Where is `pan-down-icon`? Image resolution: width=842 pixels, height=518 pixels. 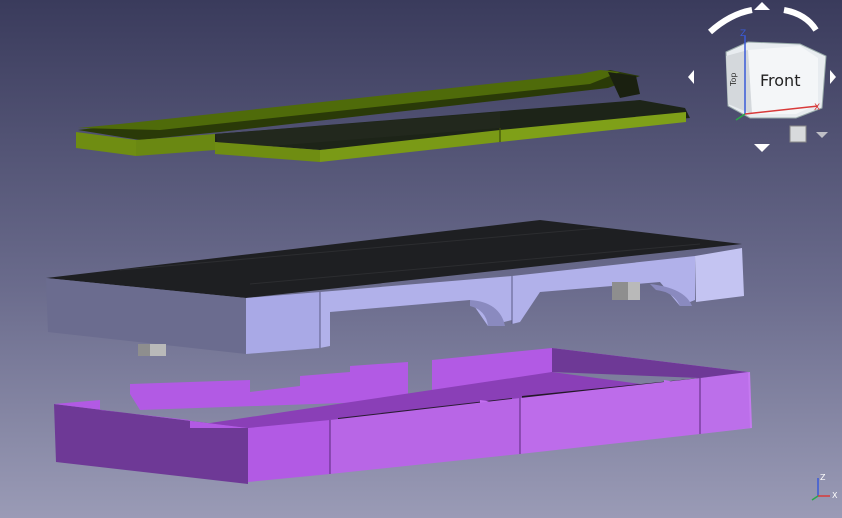
pan-down-icon is located at coordinates (762, 148).